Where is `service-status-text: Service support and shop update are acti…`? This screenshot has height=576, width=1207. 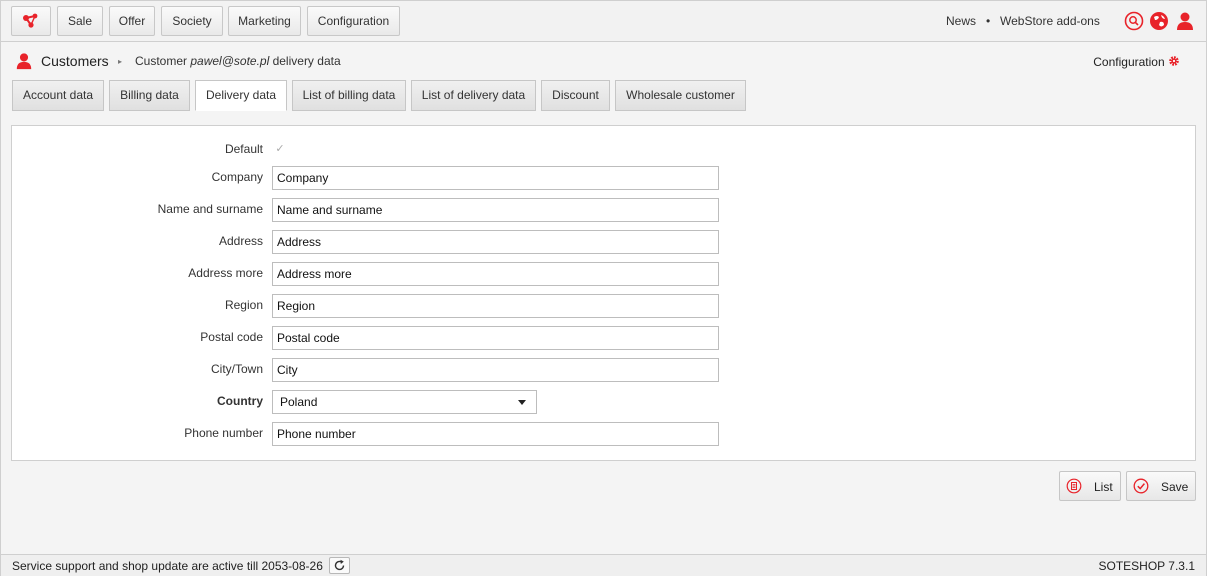 service-status-text: Service support and shop update are acti… is located at coordinates (167, 566).